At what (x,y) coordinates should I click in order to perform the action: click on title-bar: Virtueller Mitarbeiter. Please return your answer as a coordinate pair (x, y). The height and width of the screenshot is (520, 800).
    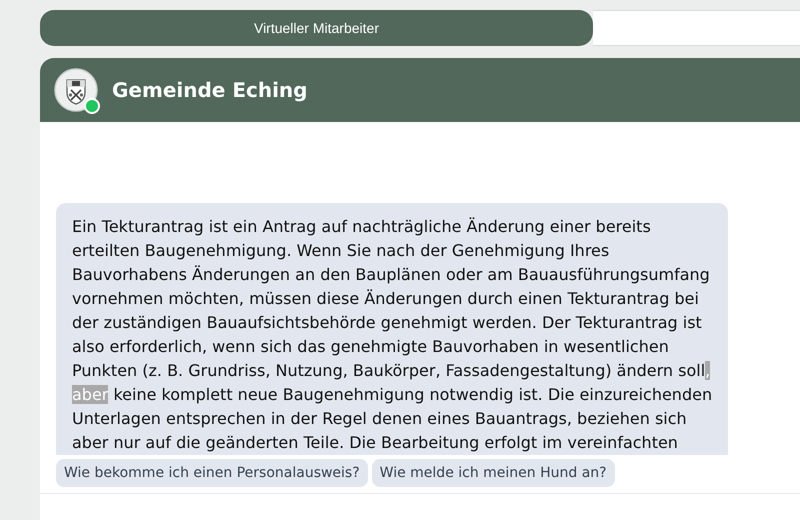
    Looking at the image, I should click on (316, 28).